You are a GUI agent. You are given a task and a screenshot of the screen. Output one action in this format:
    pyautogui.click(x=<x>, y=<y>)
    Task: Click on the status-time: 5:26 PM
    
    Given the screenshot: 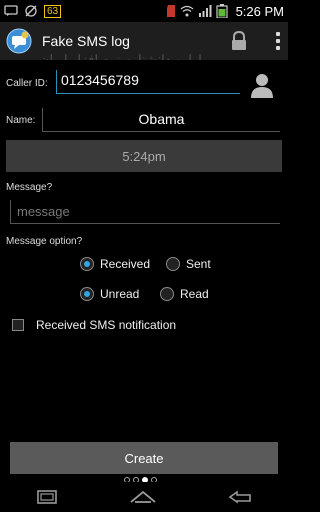 What is the action you would take?
    pyautogui.click(x=259, y=11)
    